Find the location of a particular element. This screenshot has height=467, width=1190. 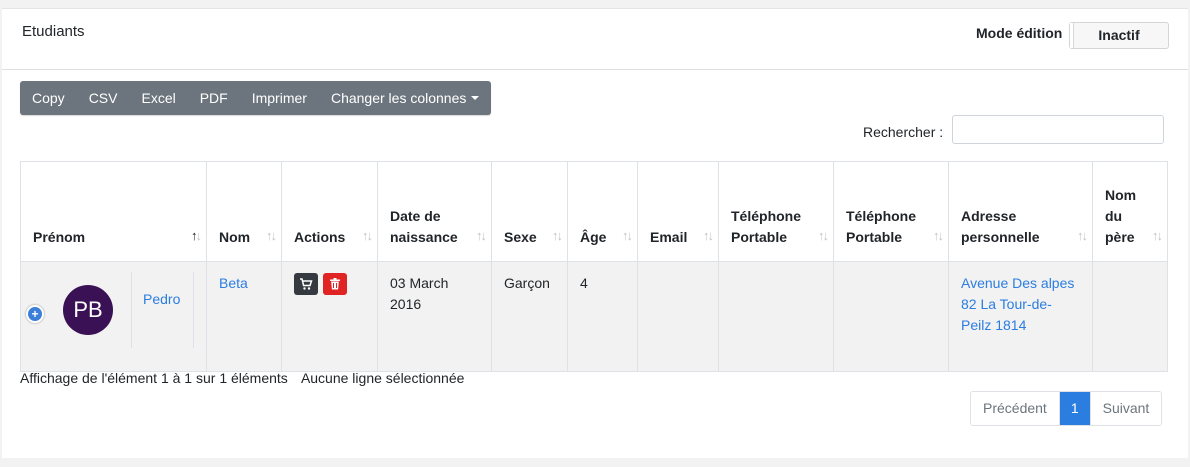

column-header-label: Adresse is located at coordinates (989, 216).